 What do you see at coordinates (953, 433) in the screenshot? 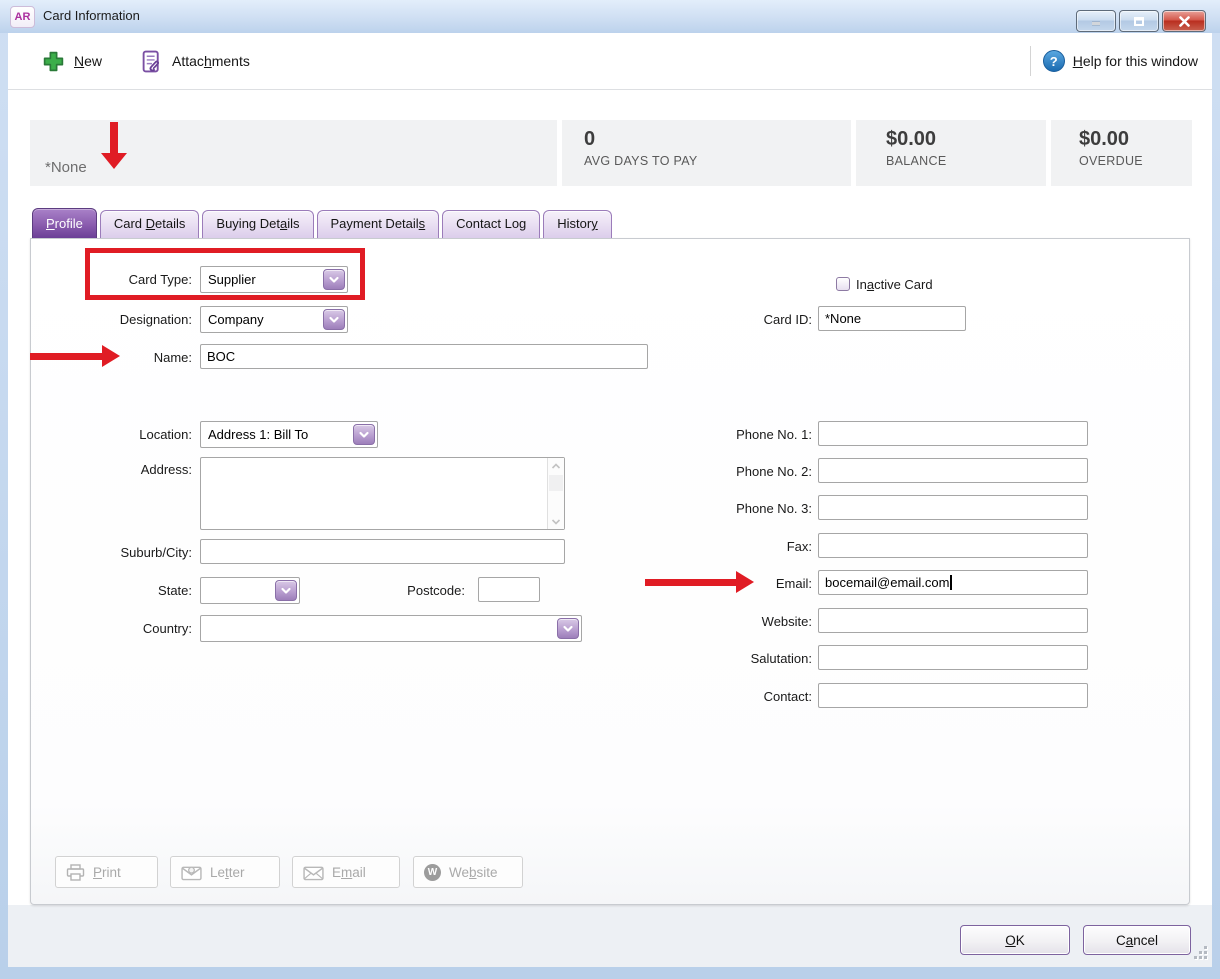
I see `phone1-input` at bounding box center [953, 433].